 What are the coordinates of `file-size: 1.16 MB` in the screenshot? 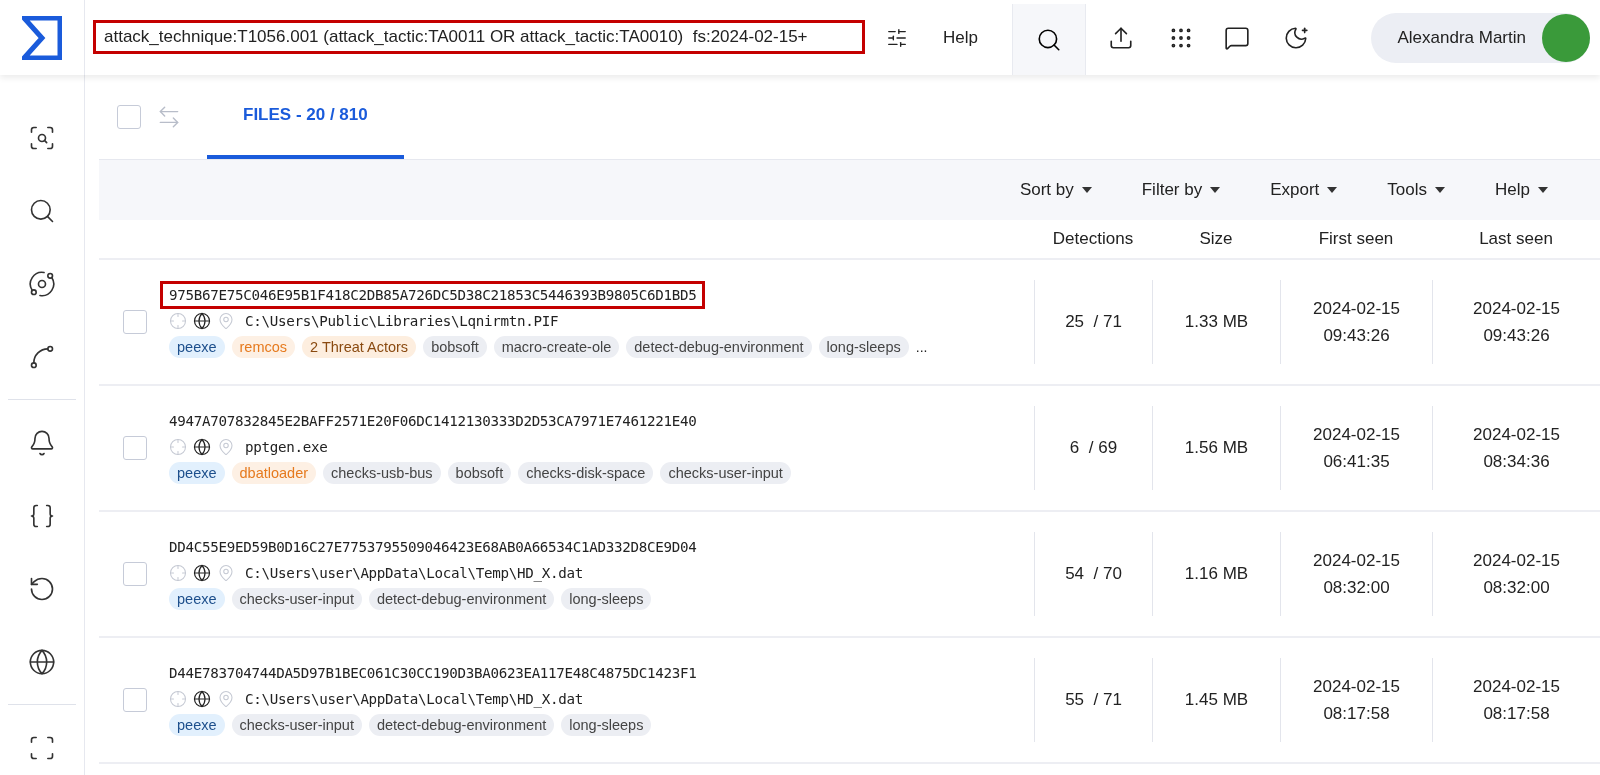 It's located at (1216, 574).